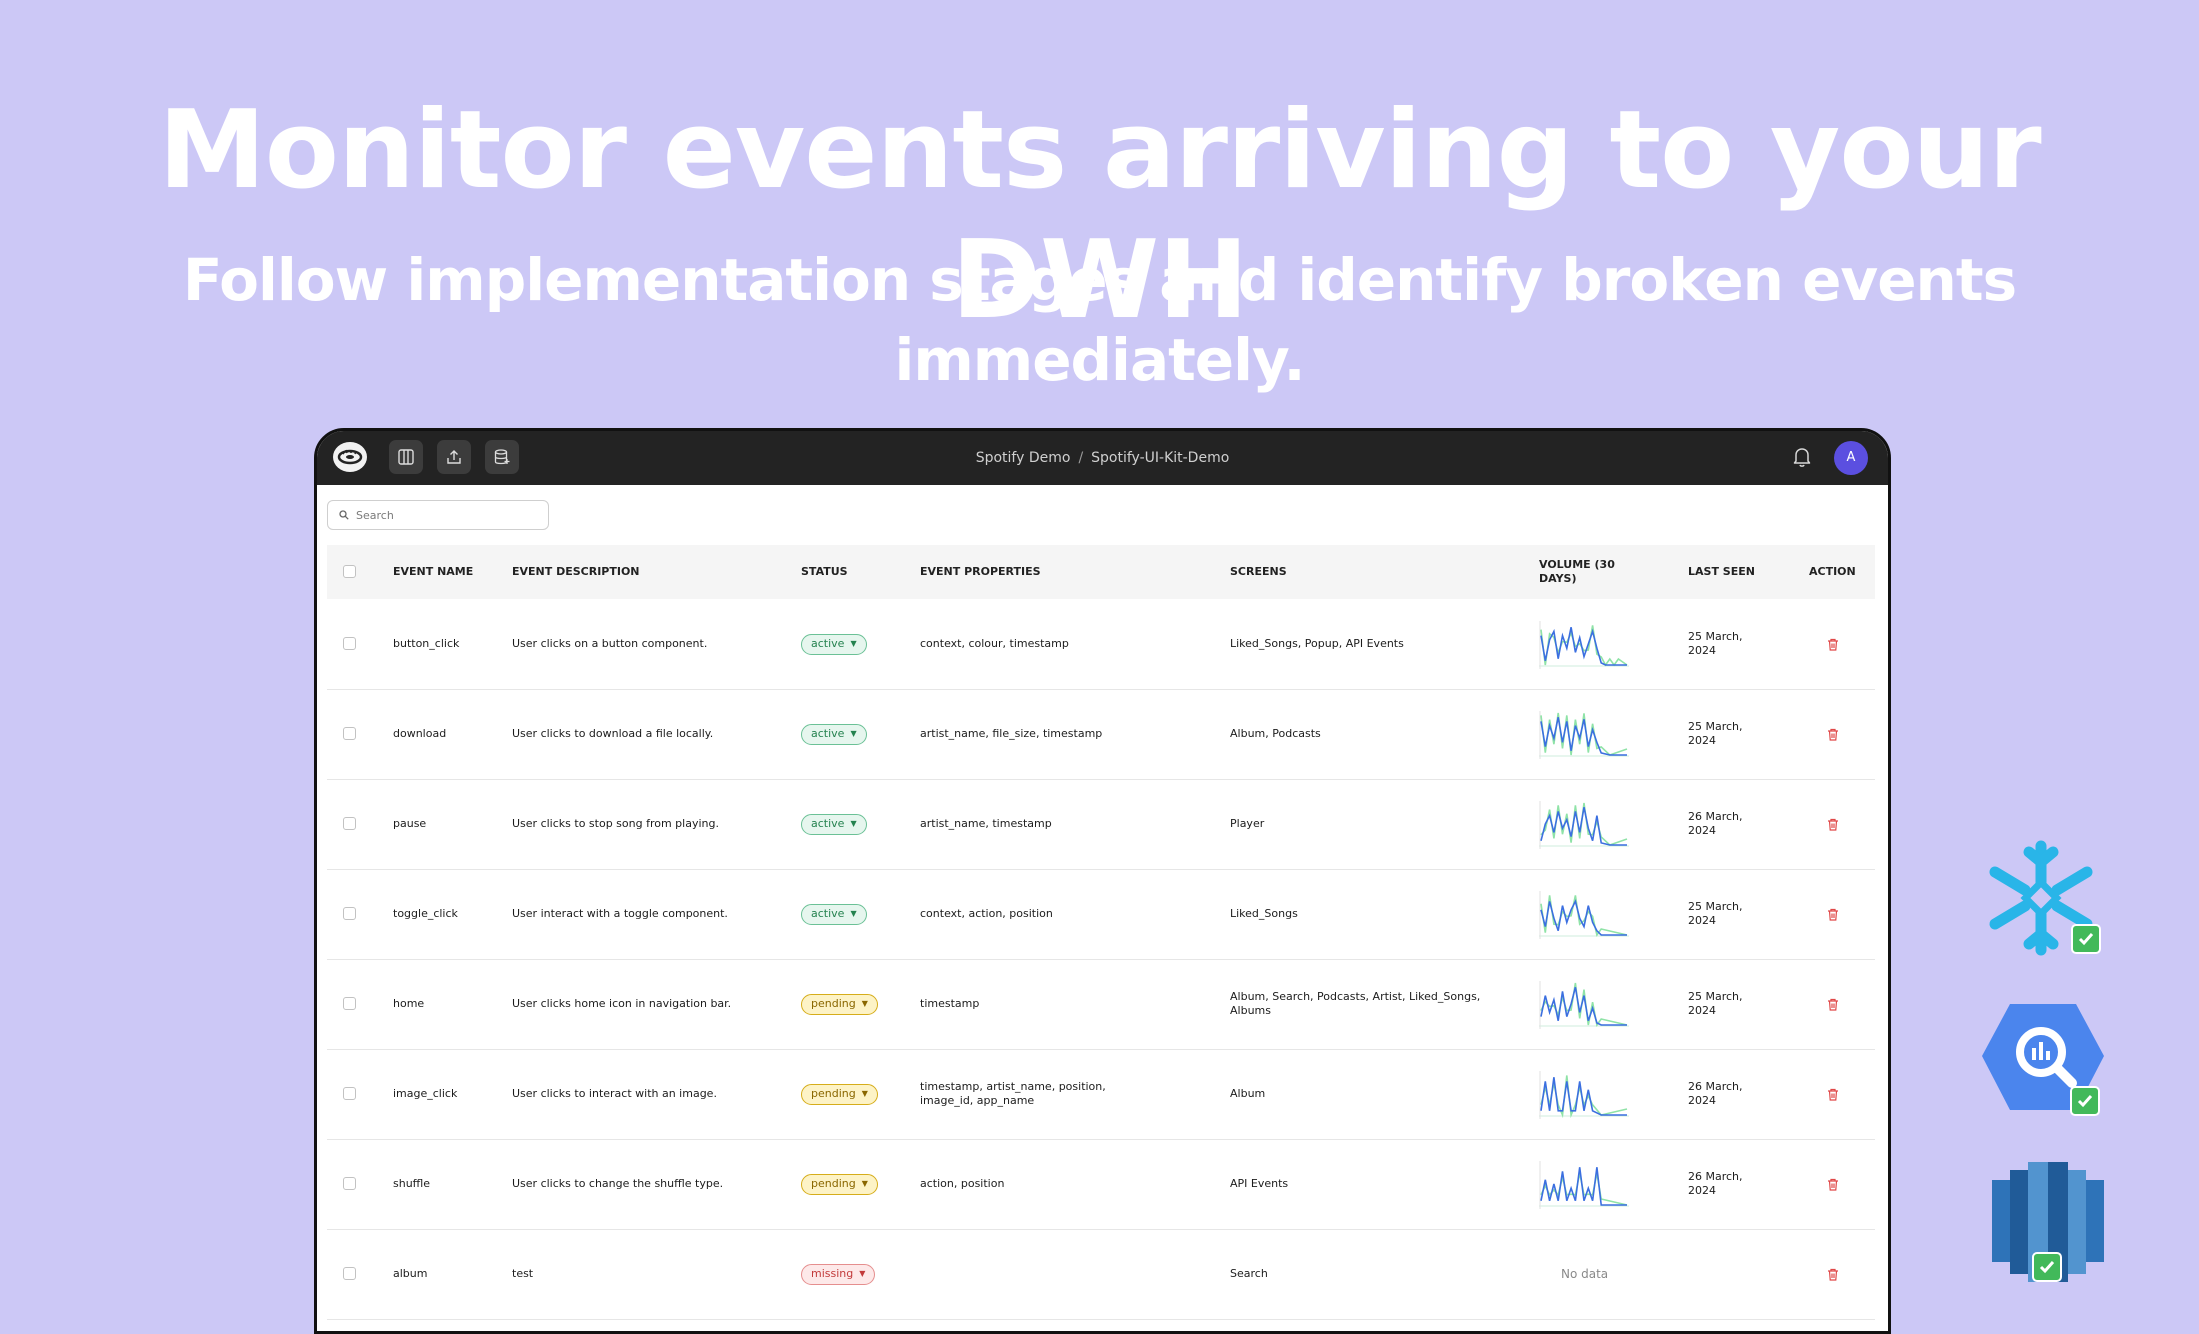 Image resolution: width=2199 pixels, height=1334 pixels. Describe the element at coordinates (448, 914) in the screenshot. I see `event-name: toggle_click` at that location.